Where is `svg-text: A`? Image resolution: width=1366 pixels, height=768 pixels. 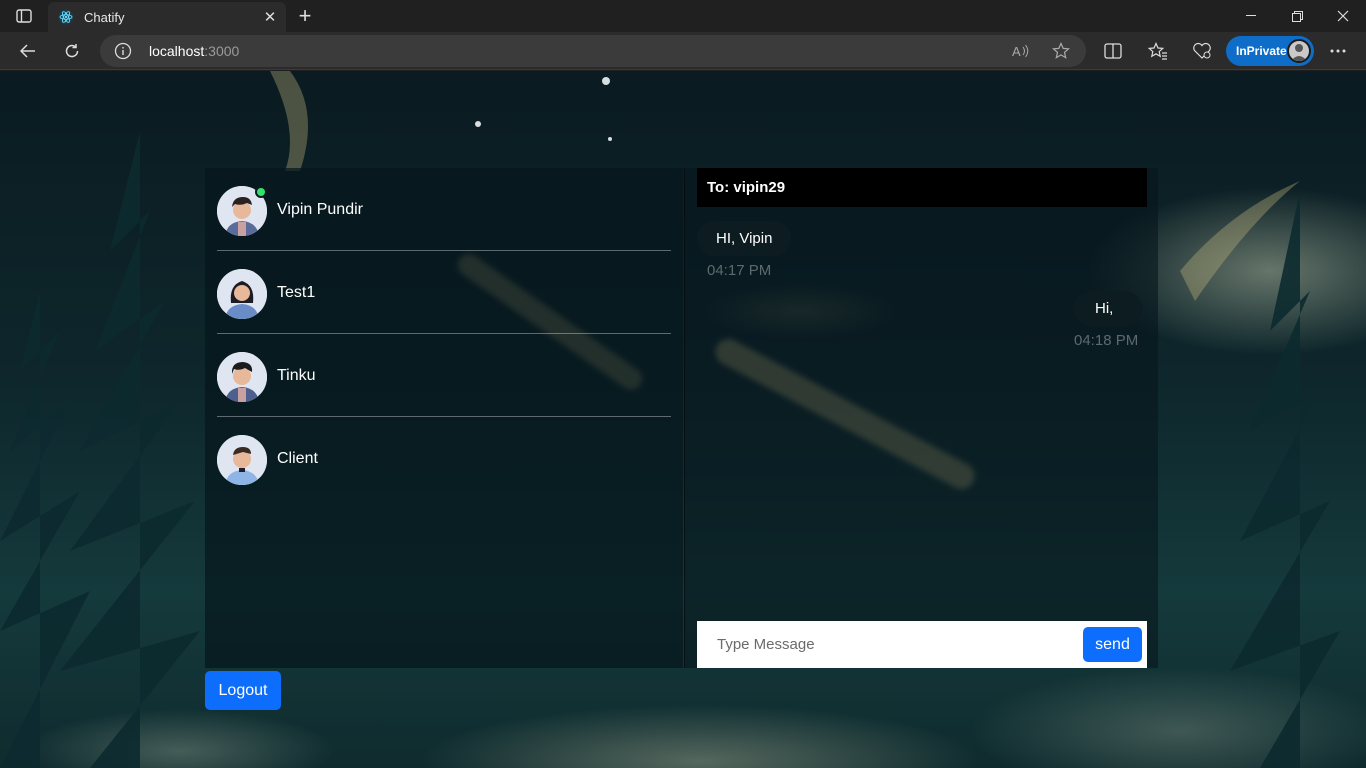 svg-text: A is located at coordinates (1016, 51).